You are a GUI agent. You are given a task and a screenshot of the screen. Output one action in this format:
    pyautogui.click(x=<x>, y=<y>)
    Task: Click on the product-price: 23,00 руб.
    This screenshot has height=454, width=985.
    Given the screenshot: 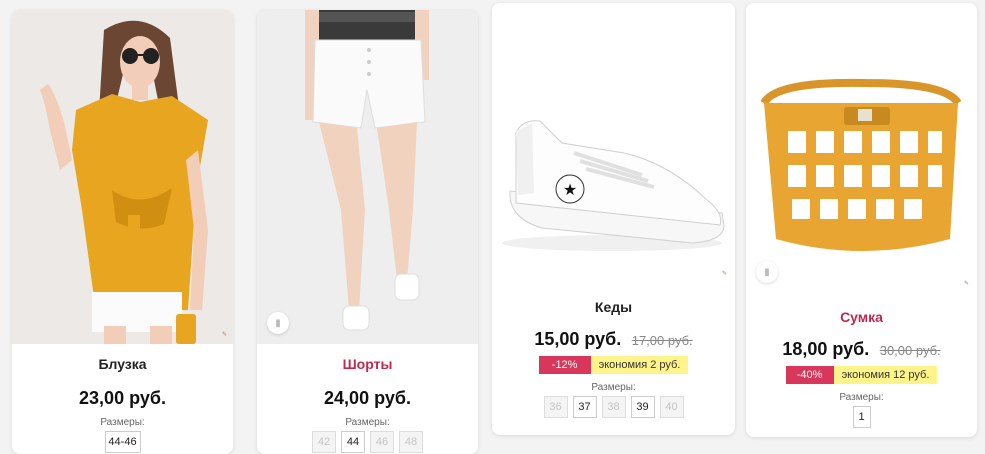 What is the action you would take?
    pyautogui.click(x=122, y=398)
    